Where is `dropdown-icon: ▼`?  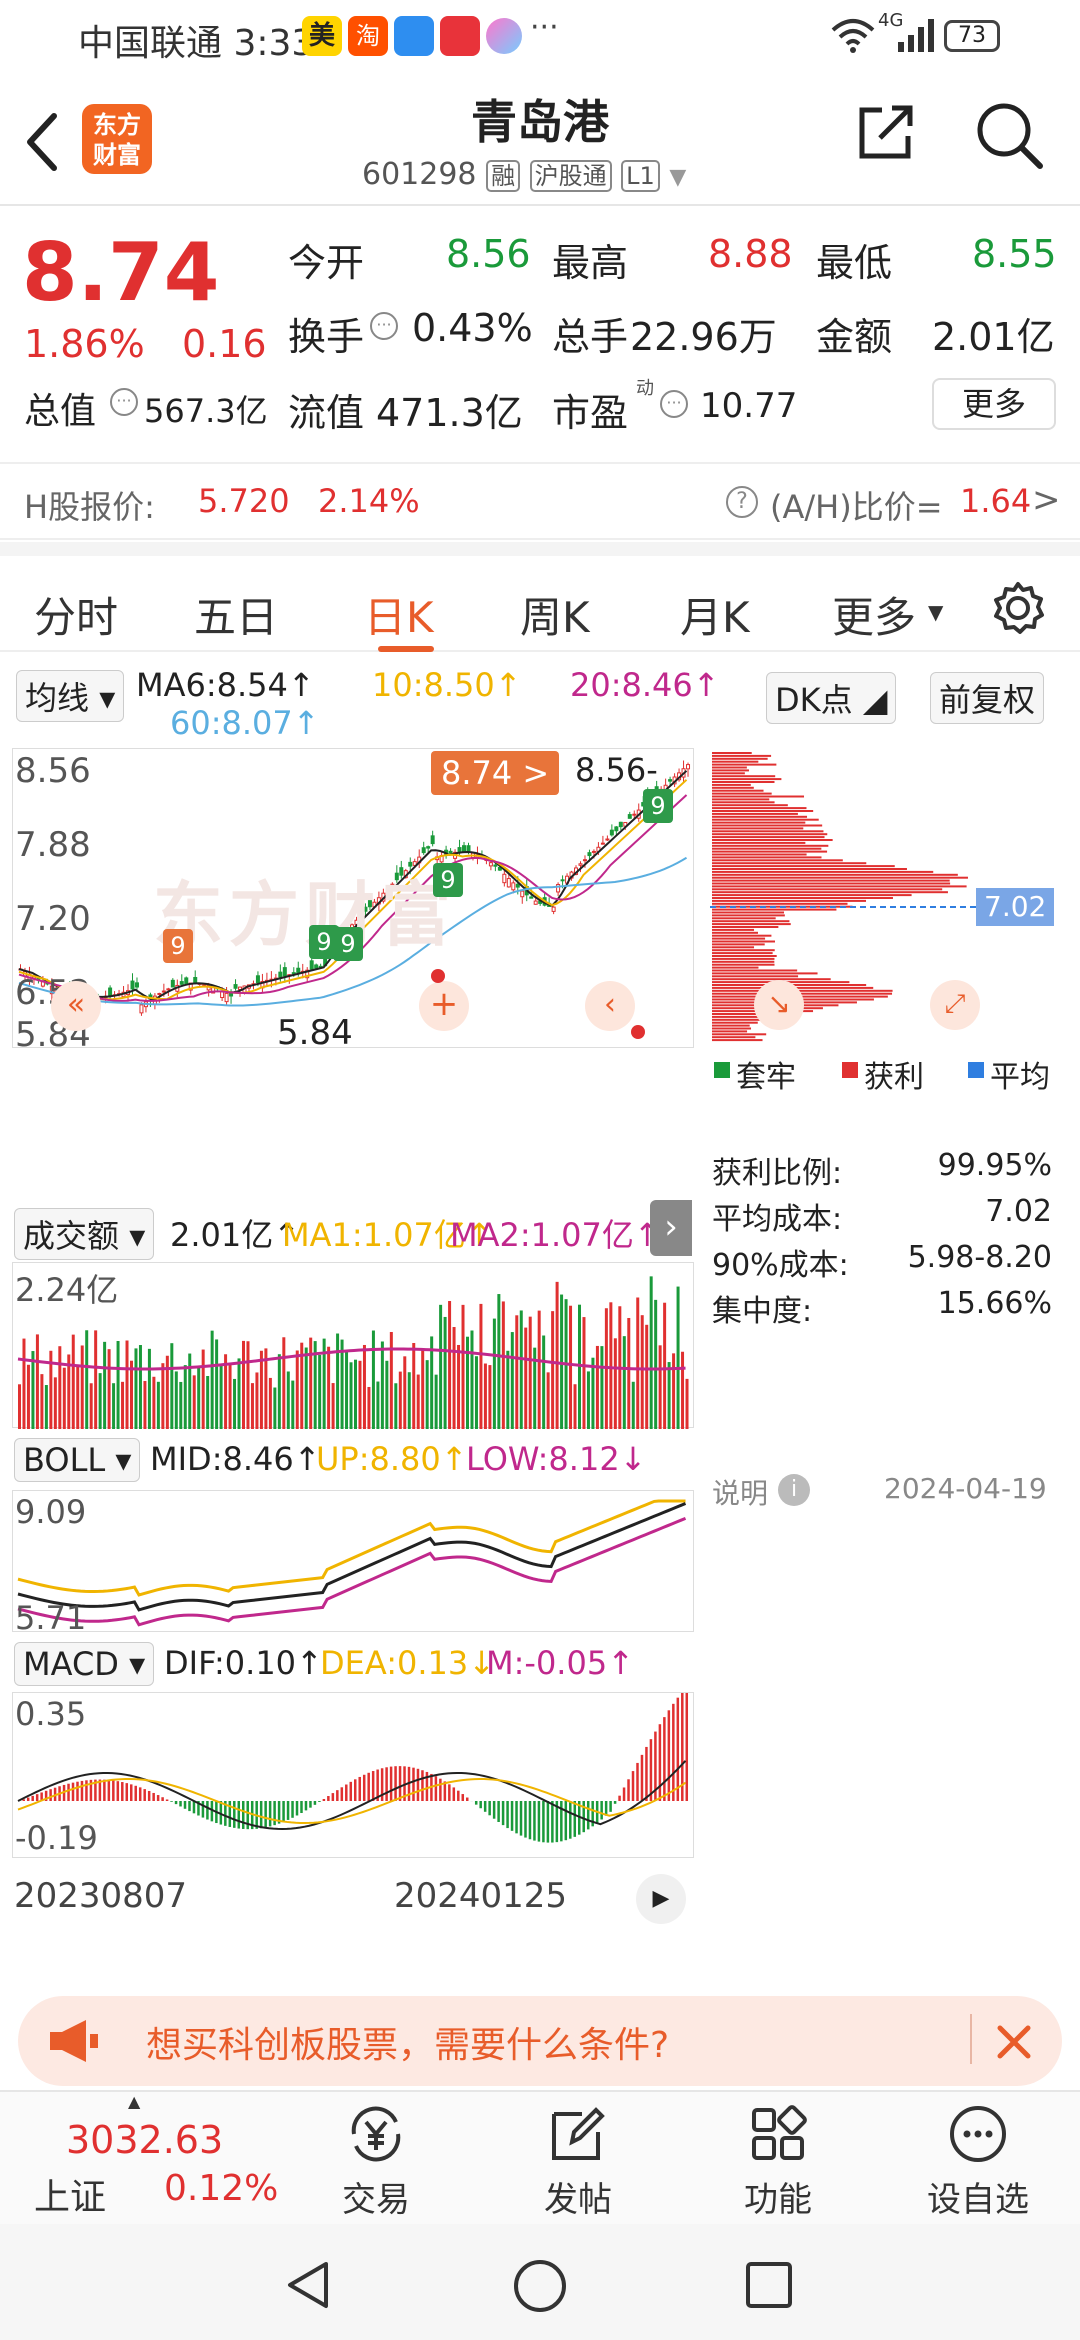 dropdown-icon: ▼ is located at coordinates (677, 177).